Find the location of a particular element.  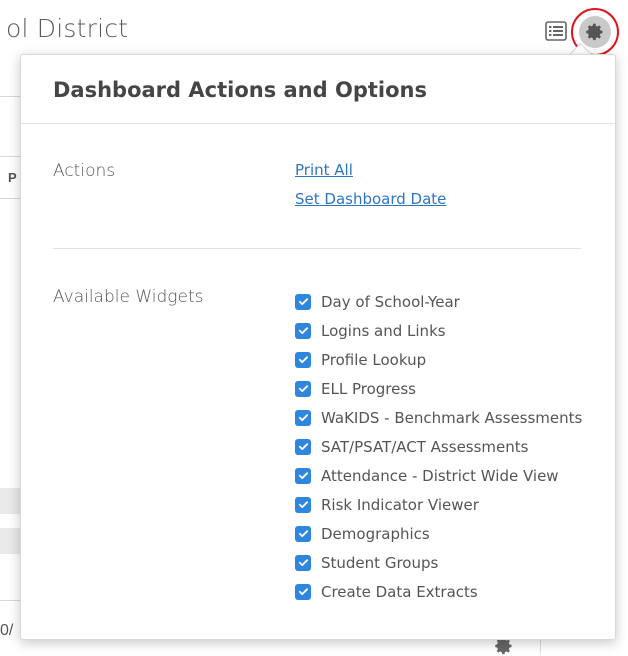

widget-option: WaKIDS - Benchmark Assessments is located at coordinates (438, 417).